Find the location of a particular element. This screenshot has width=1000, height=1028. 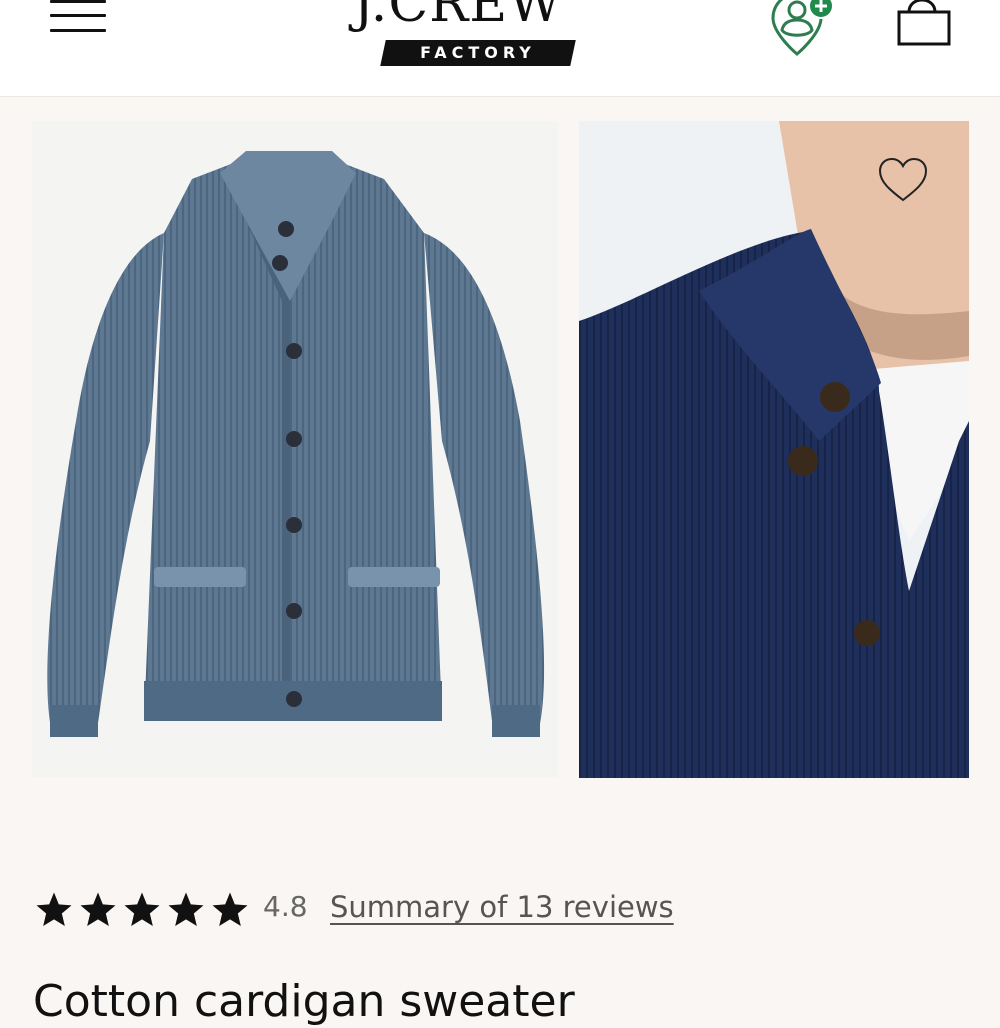

menu-button is located at coordinates (78, 18).